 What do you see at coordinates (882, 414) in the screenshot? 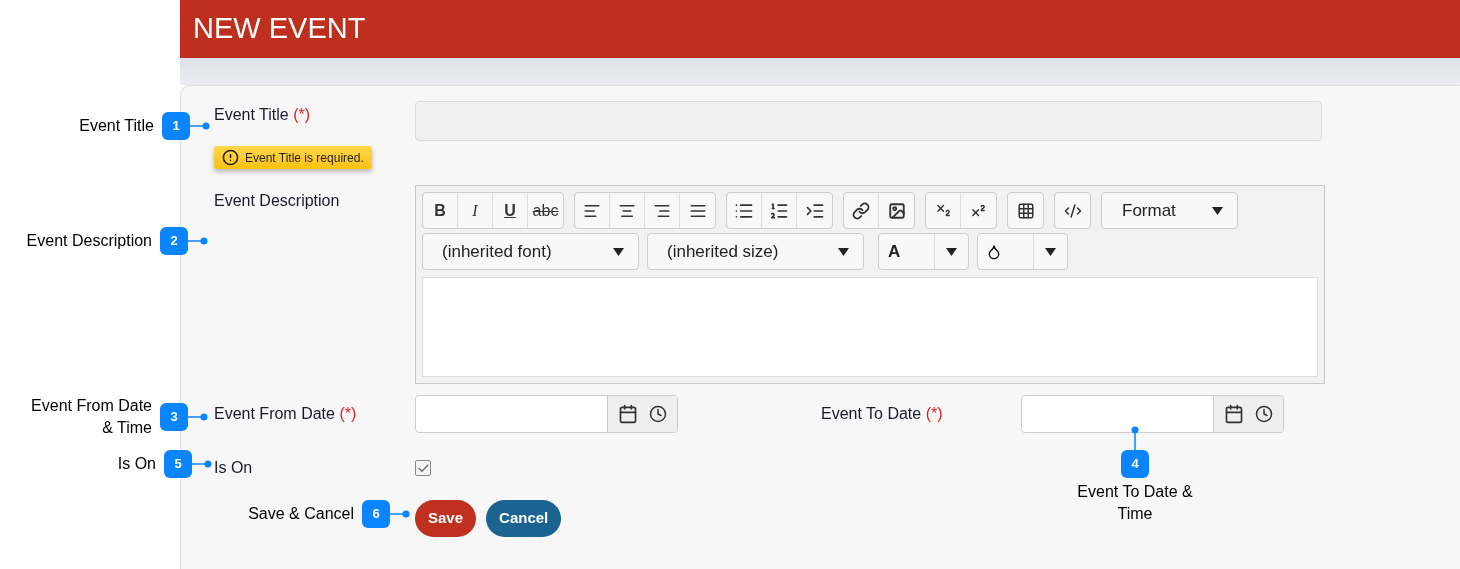
I see `field-label: Event To Date (*)` at bounding box center [882, 414].